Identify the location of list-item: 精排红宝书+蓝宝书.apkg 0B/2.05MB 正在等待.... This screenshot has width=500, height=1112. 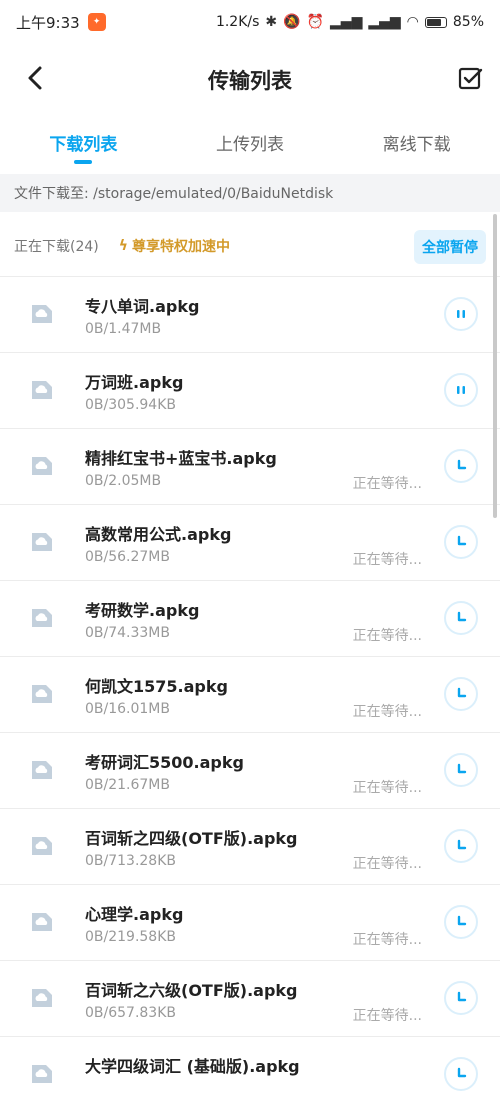
(250, 466).